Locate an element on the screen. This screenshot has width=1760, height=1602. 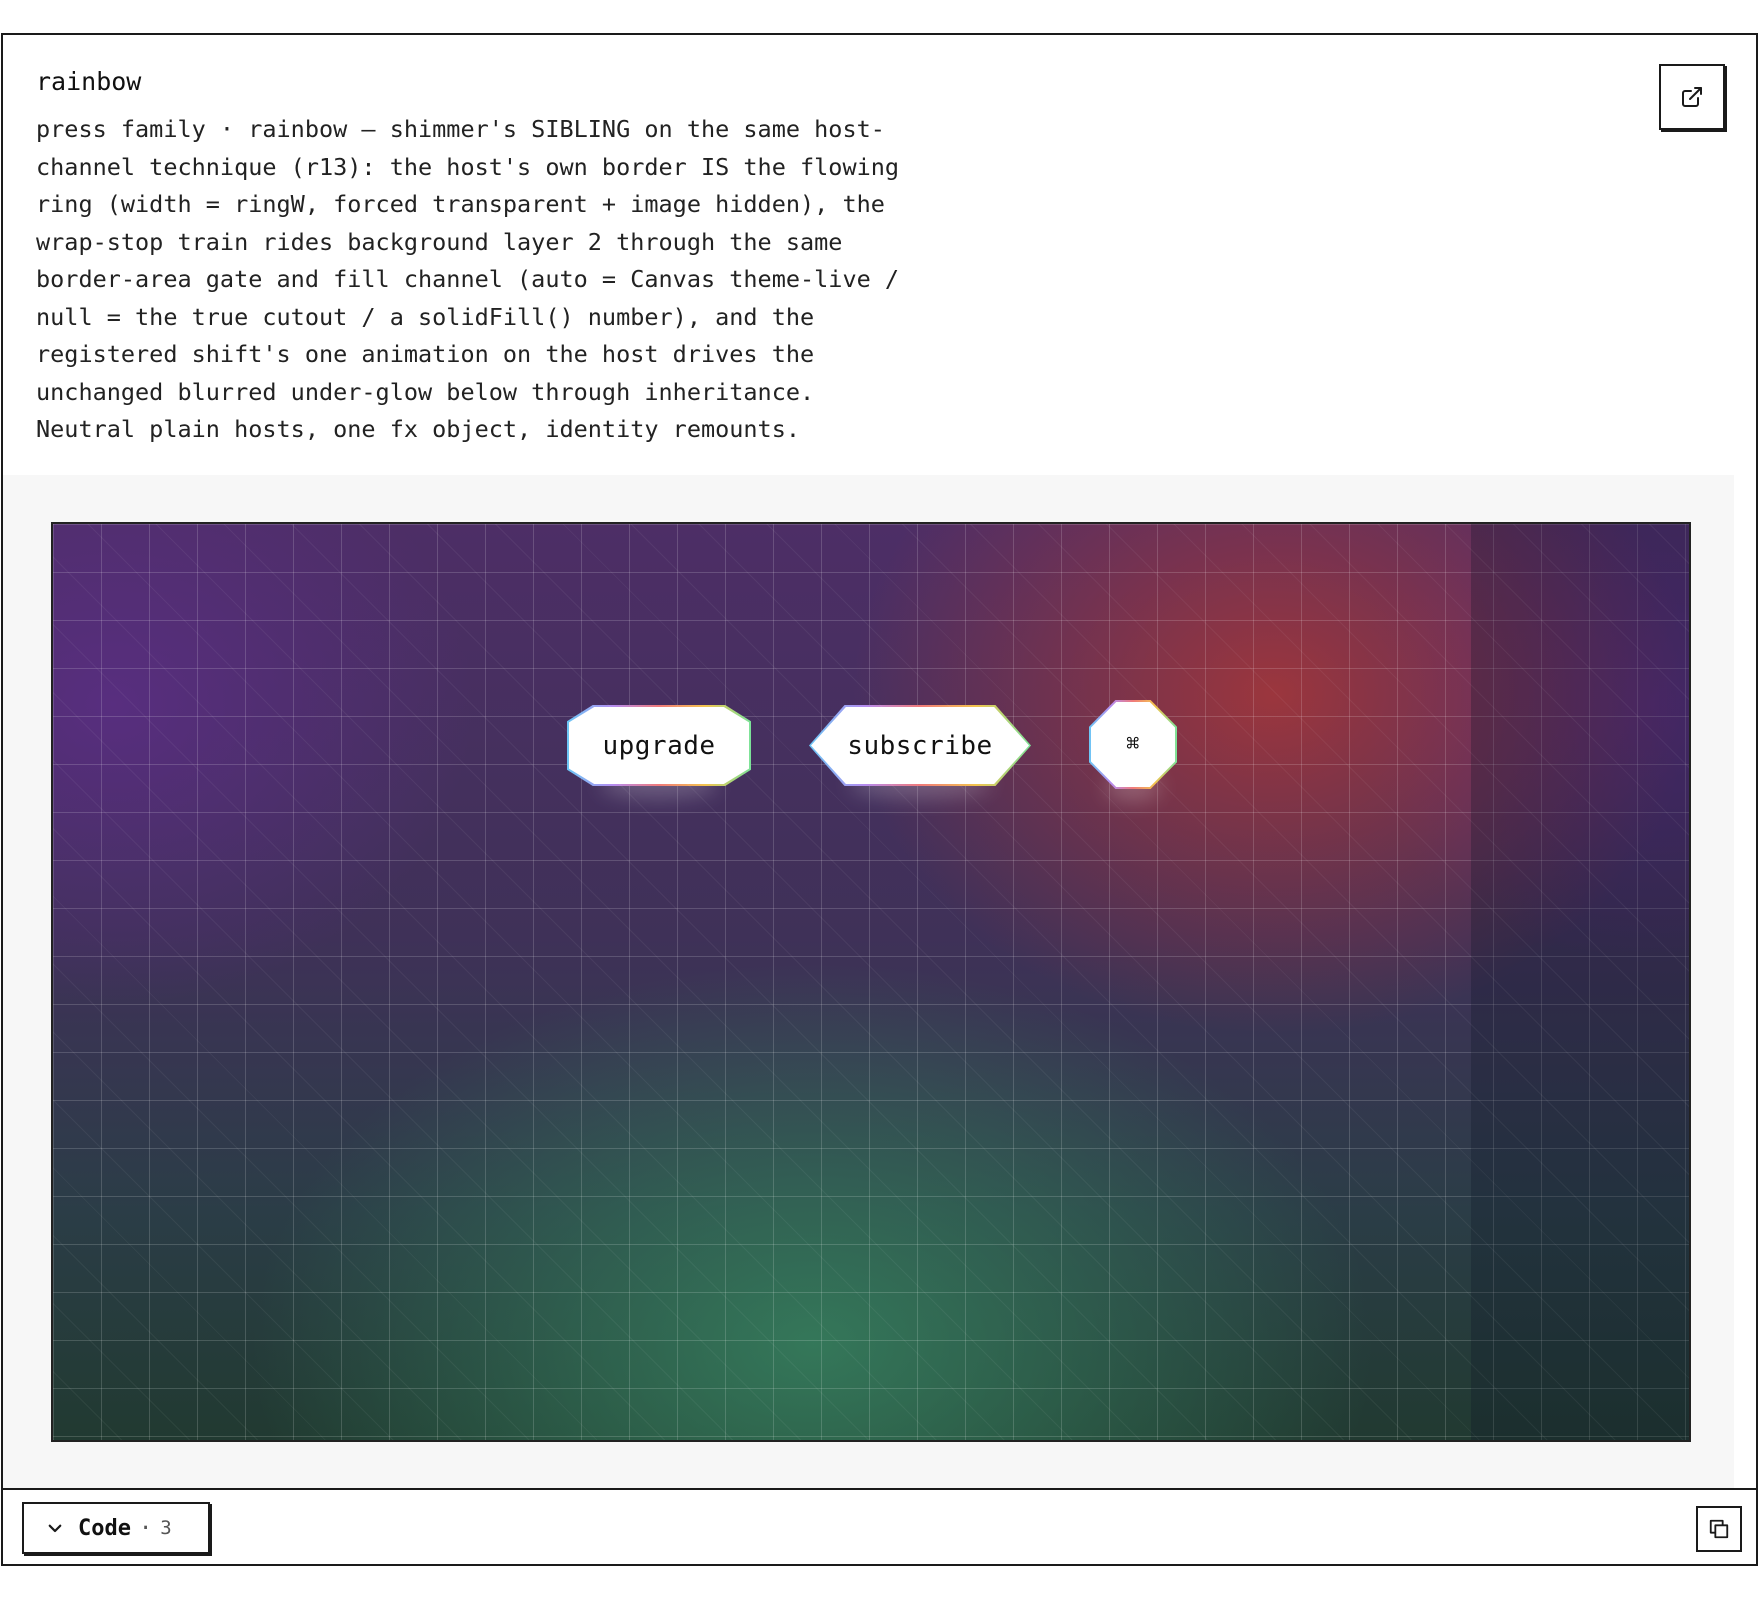
copy-button is located at coordinates (1719, 1529).